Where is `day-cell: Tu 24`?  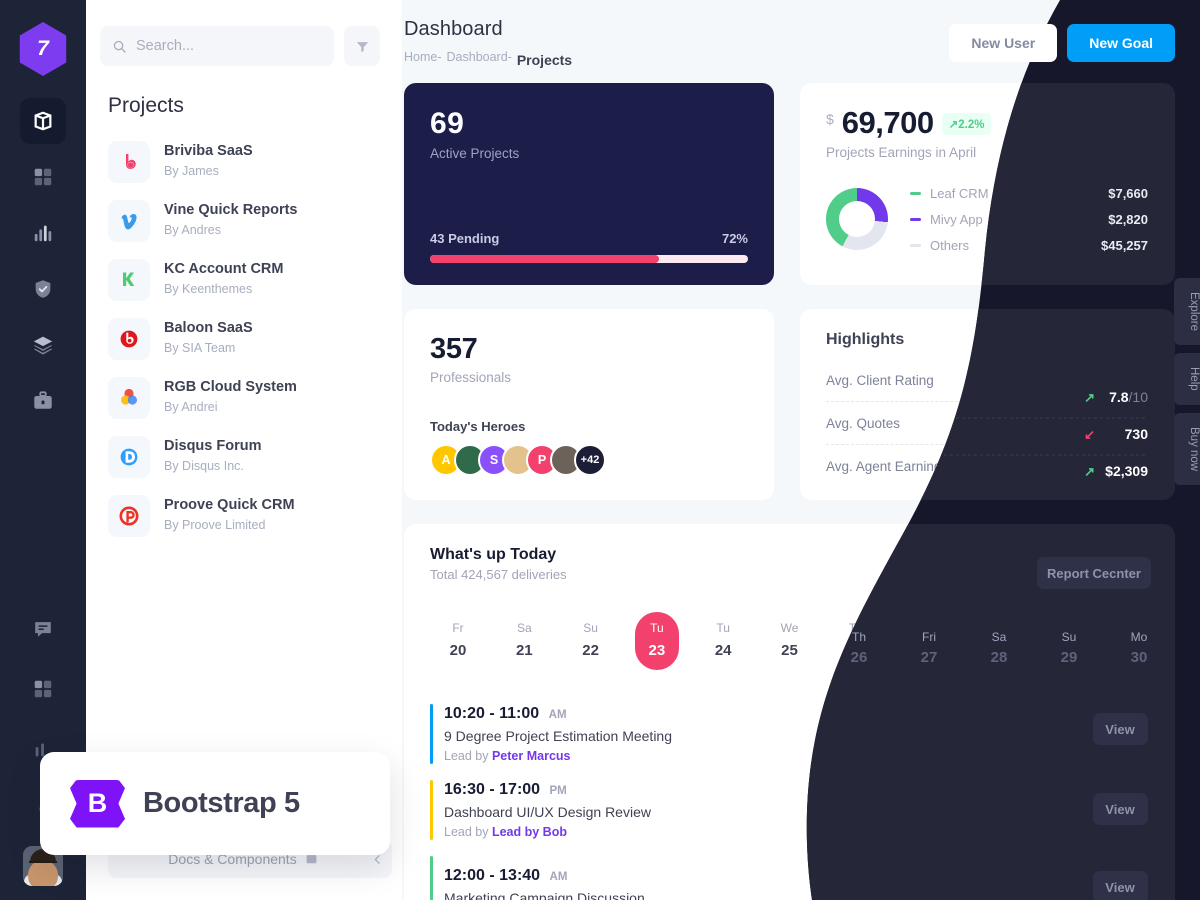 day-cell: Tu 24 is located at coordinates (723, 641).